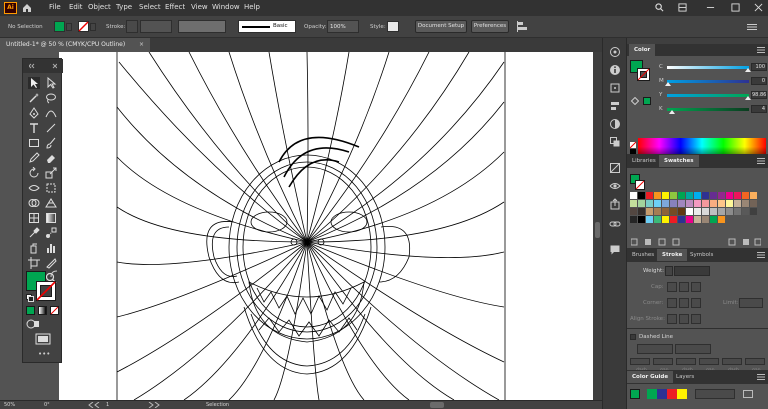 Image resolution: width=768 pixels, height=409 pixels. What do you see at coordinates (597, 230) in the screenshot?
I see `scroll-thumb` at bounding box center [597, 230].